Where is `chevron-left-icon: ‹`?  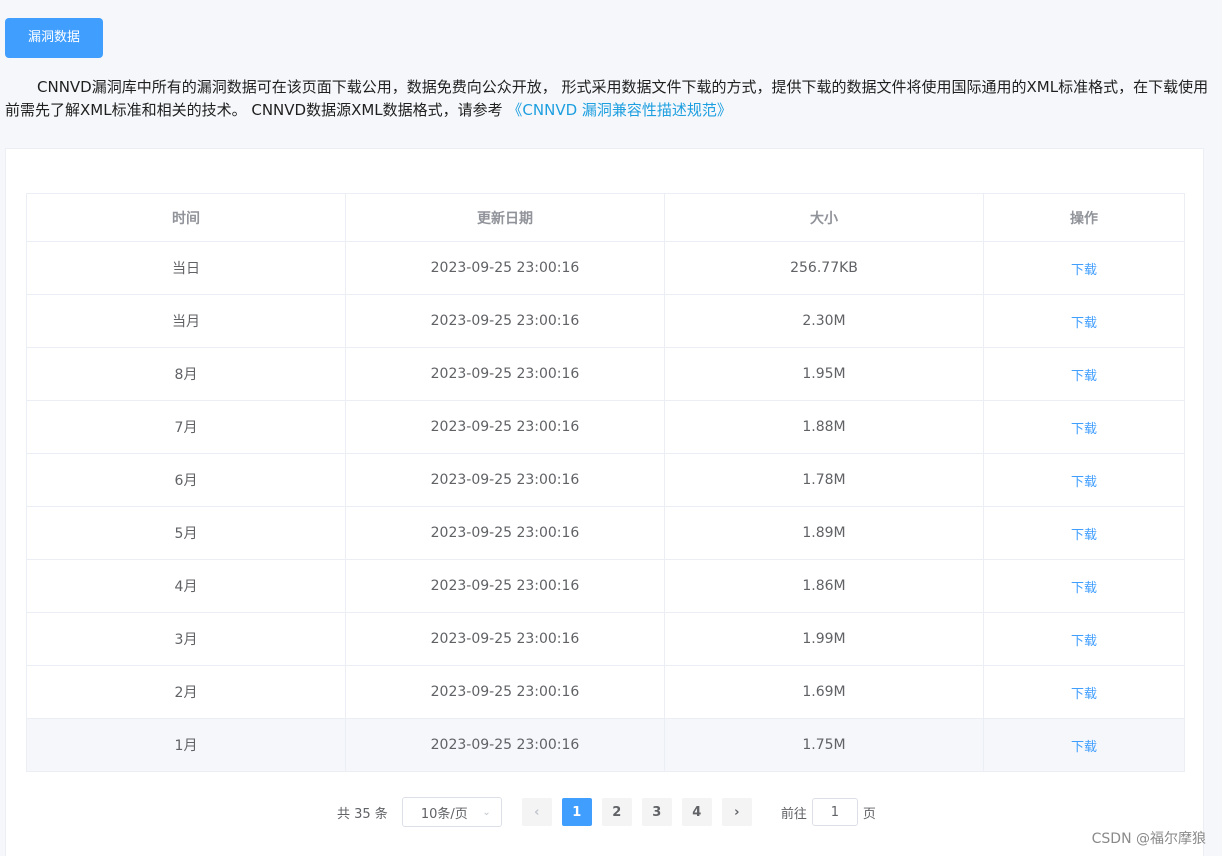
chevron-left-icon: ‹ is located at coordinates (537, 812).